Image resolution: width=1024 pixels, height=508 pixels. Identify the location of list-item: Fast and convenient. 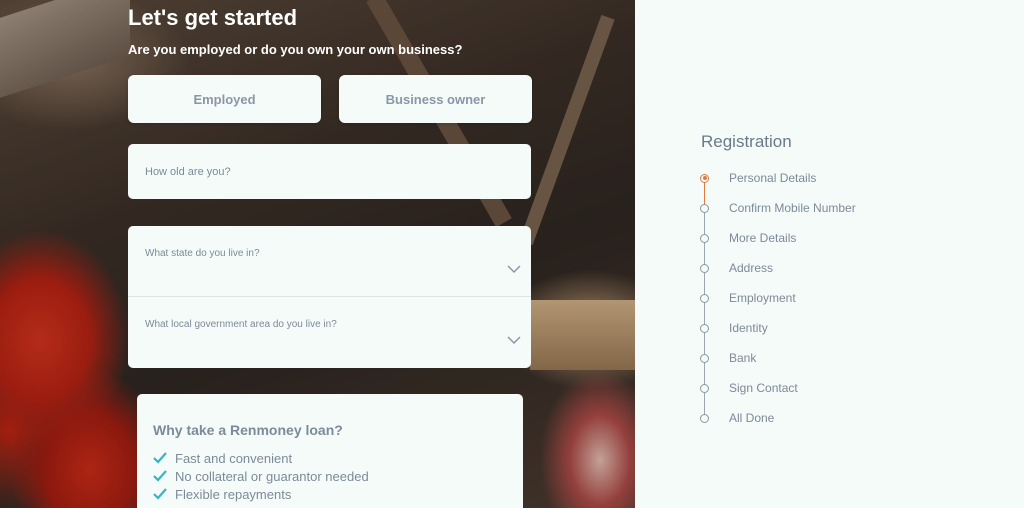
(261, 458).